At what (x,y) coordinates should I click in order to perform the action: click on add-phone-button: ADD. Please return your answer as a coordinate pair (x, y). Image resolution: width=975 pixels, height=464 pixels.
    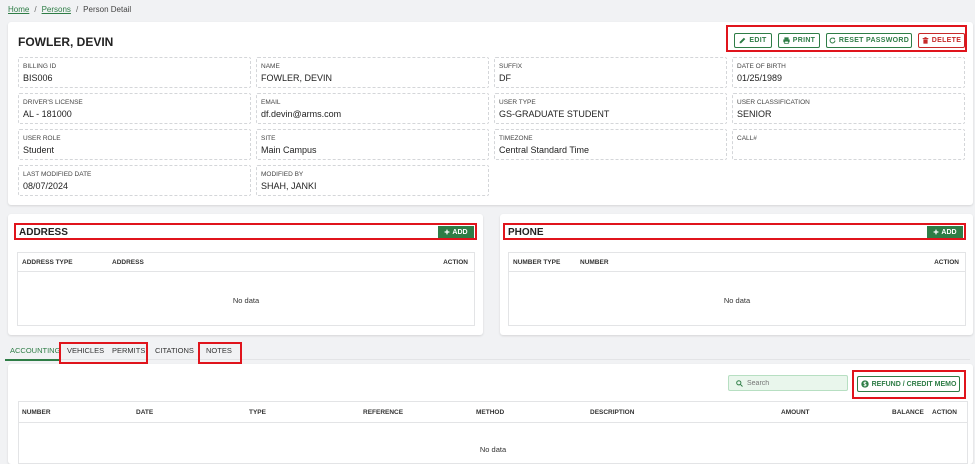
    Looking at the image, I should click on (945, 232).